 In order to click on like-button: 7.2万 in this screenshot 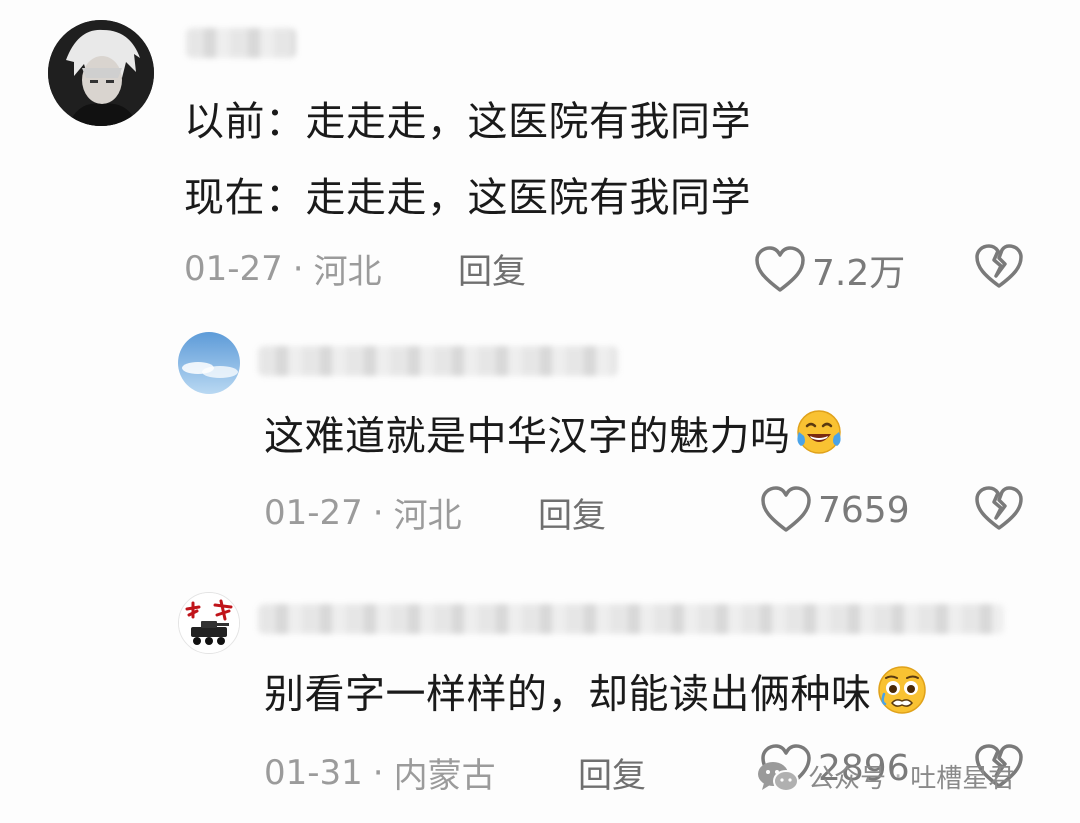, I will do `click(829, 270)`.